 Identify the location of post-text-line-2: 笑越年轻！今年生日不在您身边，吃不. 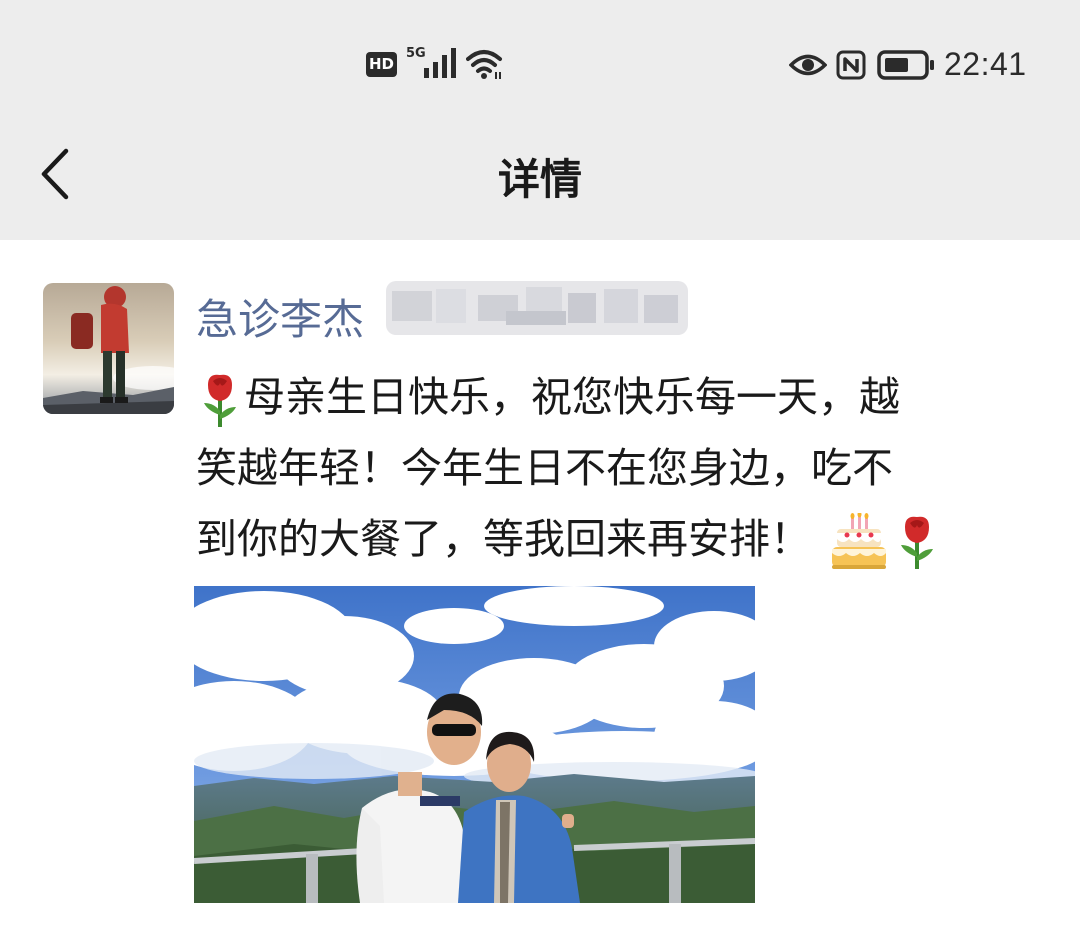
(544, 468).